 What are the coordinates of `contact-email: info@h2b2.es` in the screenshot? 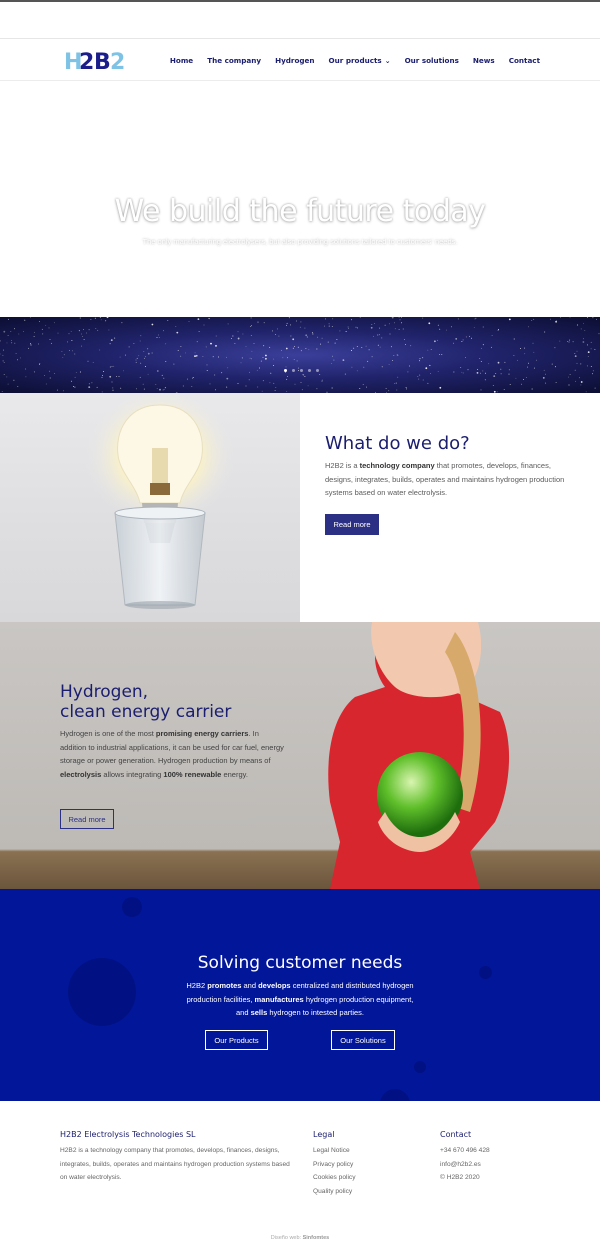 It's located at (465, 1165).